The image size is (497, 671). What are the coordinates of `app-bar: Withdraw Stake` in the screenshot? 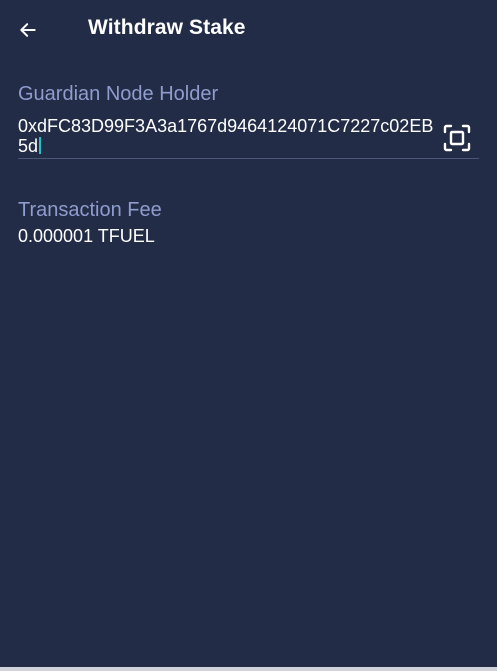 It's located at (248, 30).